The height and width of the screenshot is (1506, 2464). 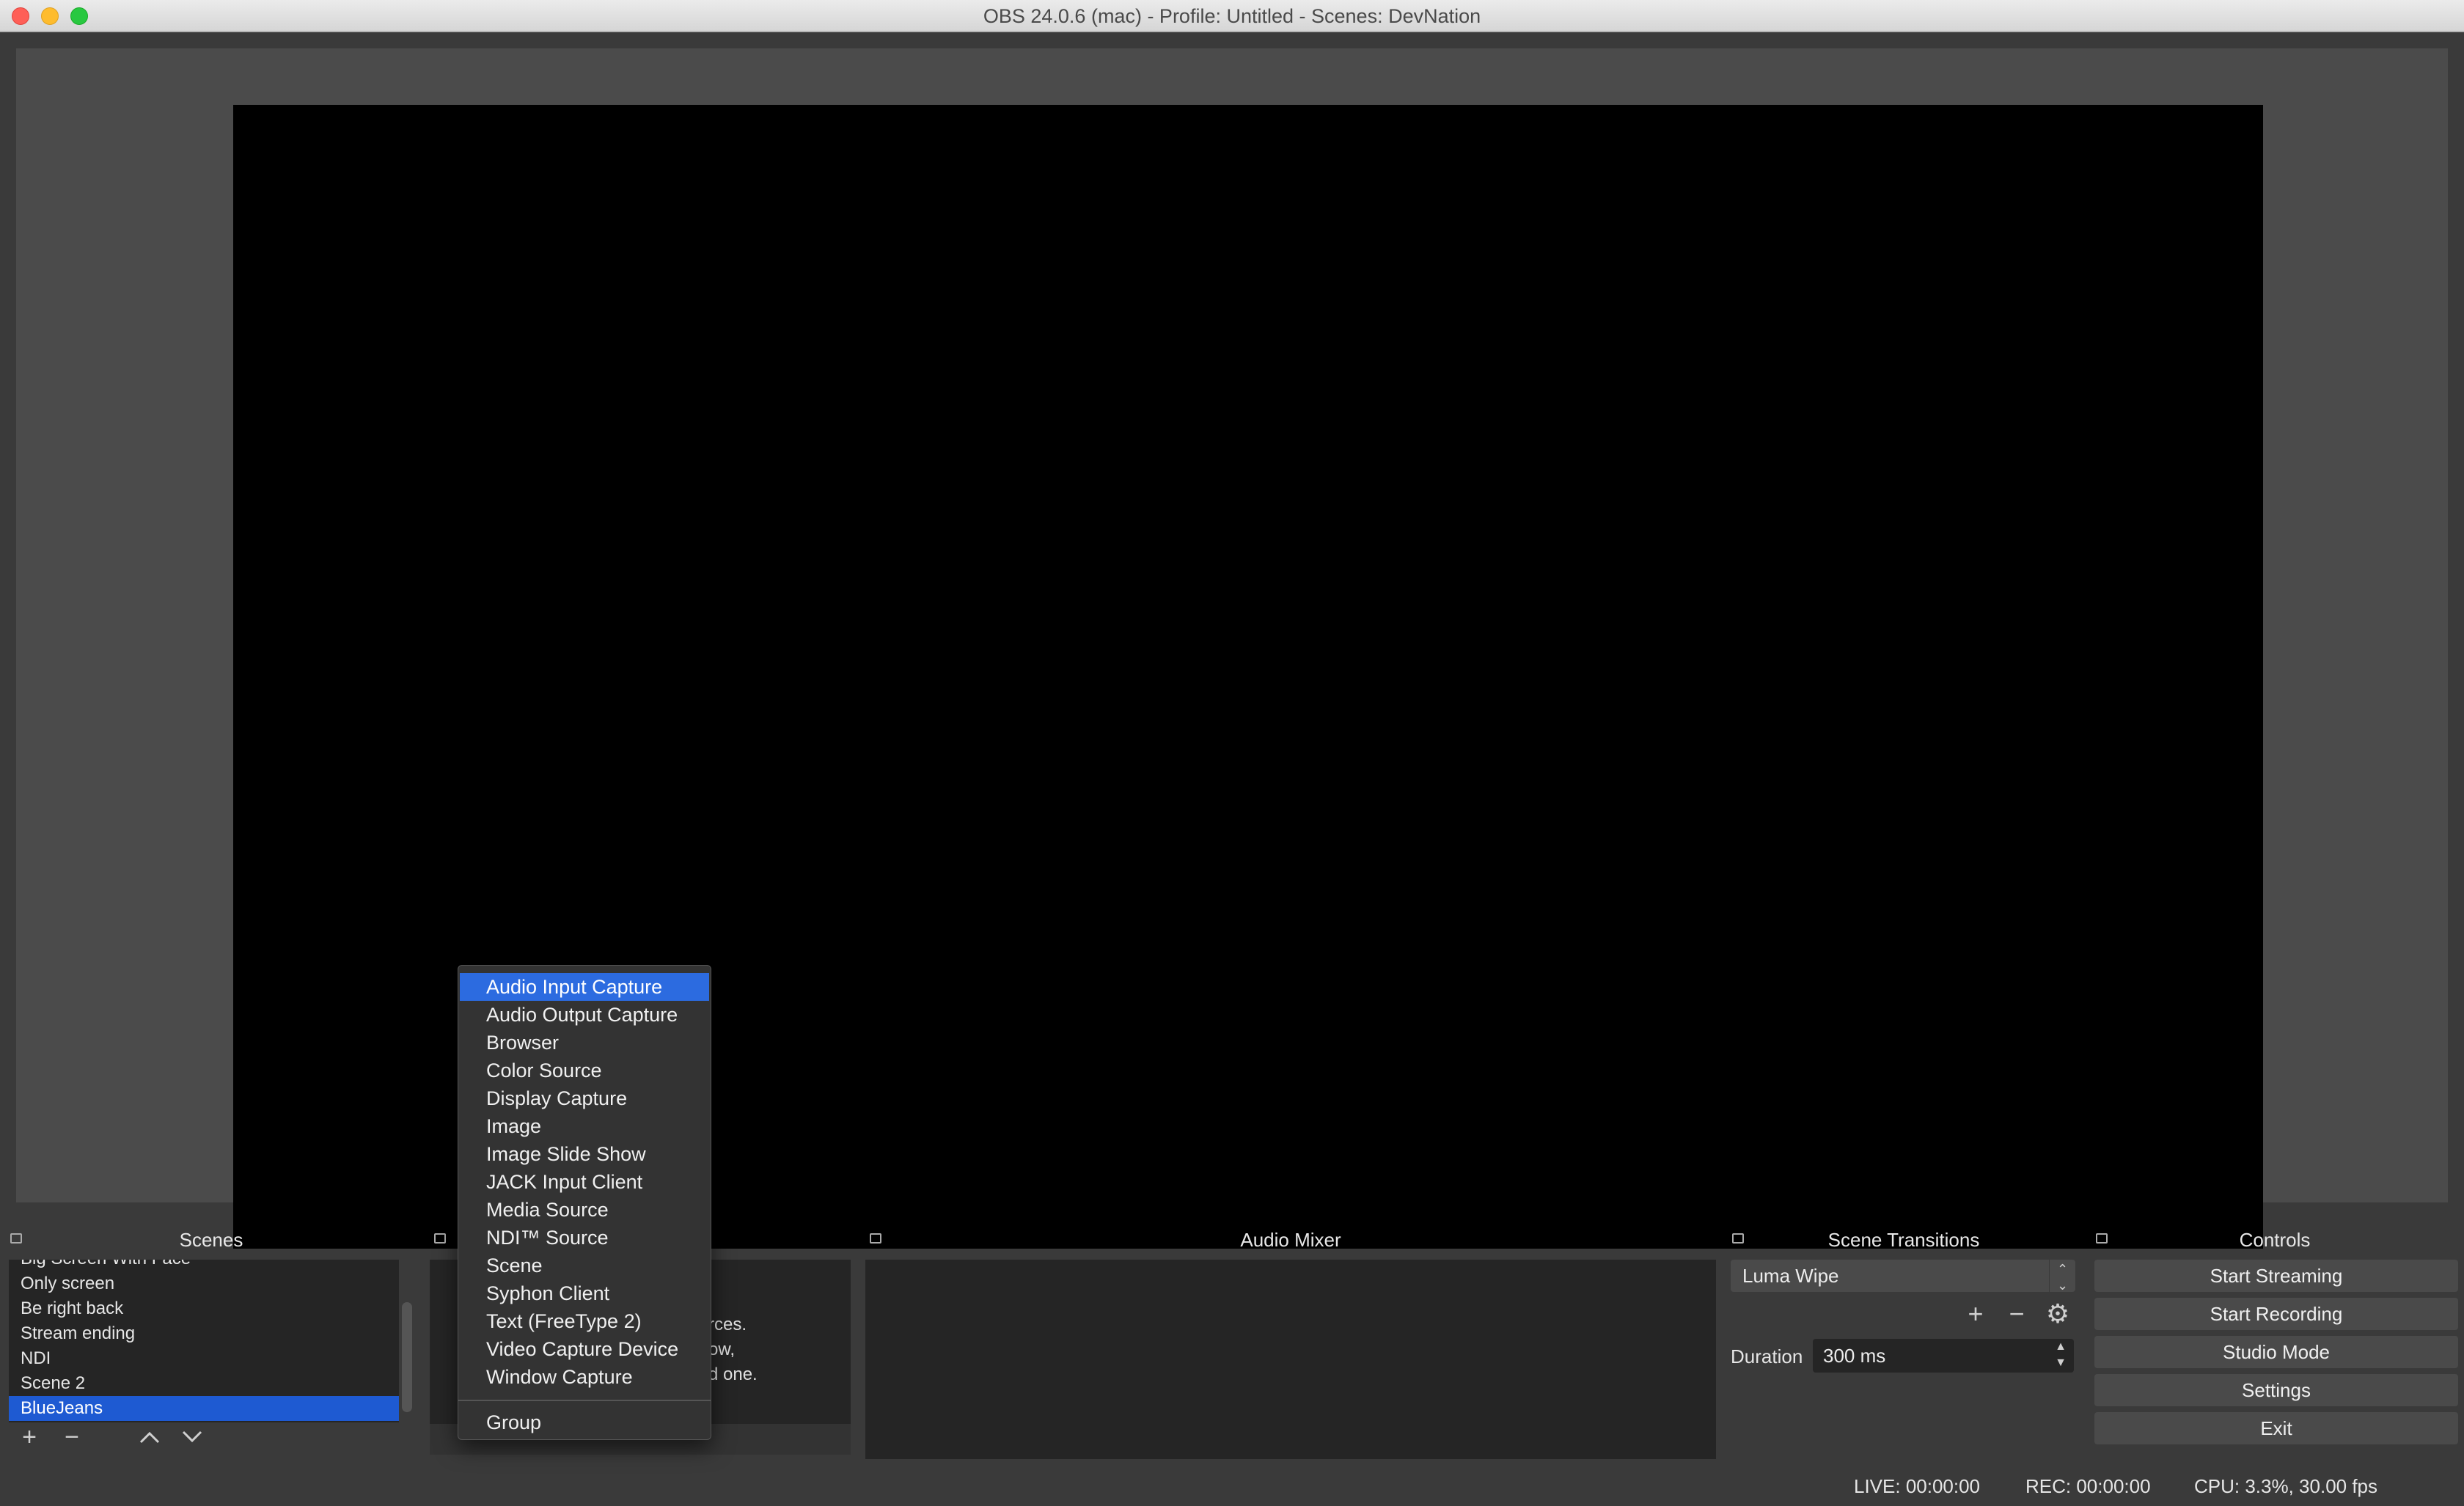 I want to click on audio-mixer-dock: Audio Mixer, so click(x=1290, y=1341).